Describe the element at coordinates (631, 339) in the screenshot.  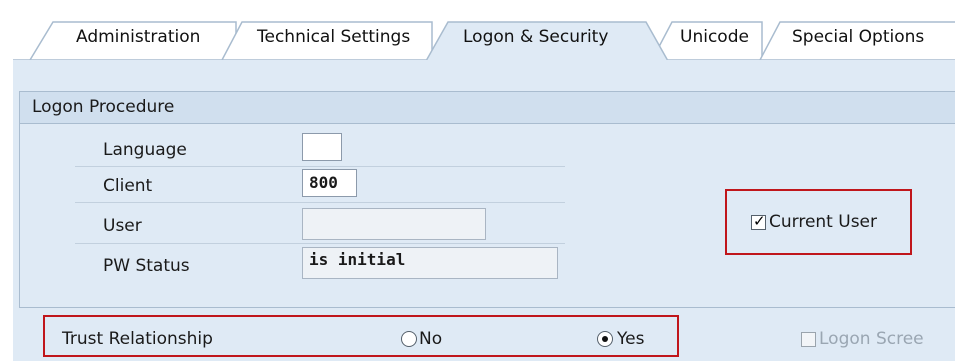
I see `trust-yes-label: Yes` at that location.